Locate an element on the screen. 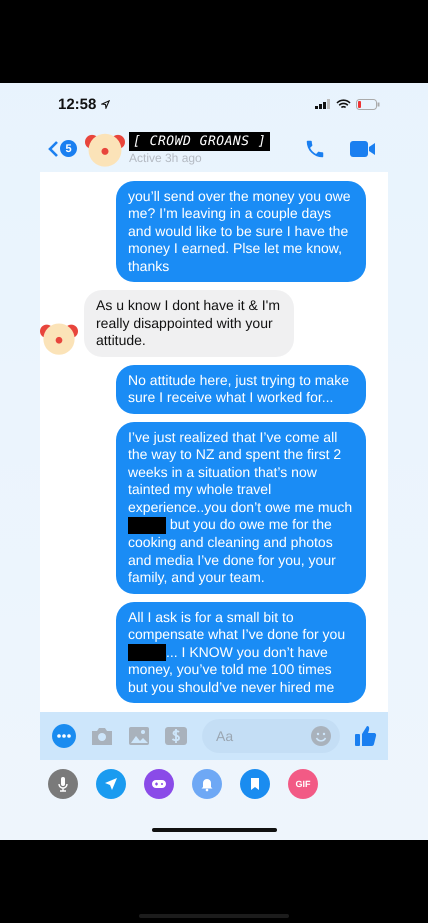  message-bubble: All I ask is for a small bit to compensate what I’ve done for you ... I KNOW you don’t have money, you’ve told me 100 times but you should’ve never hired me is located at coordinates (241, 653).